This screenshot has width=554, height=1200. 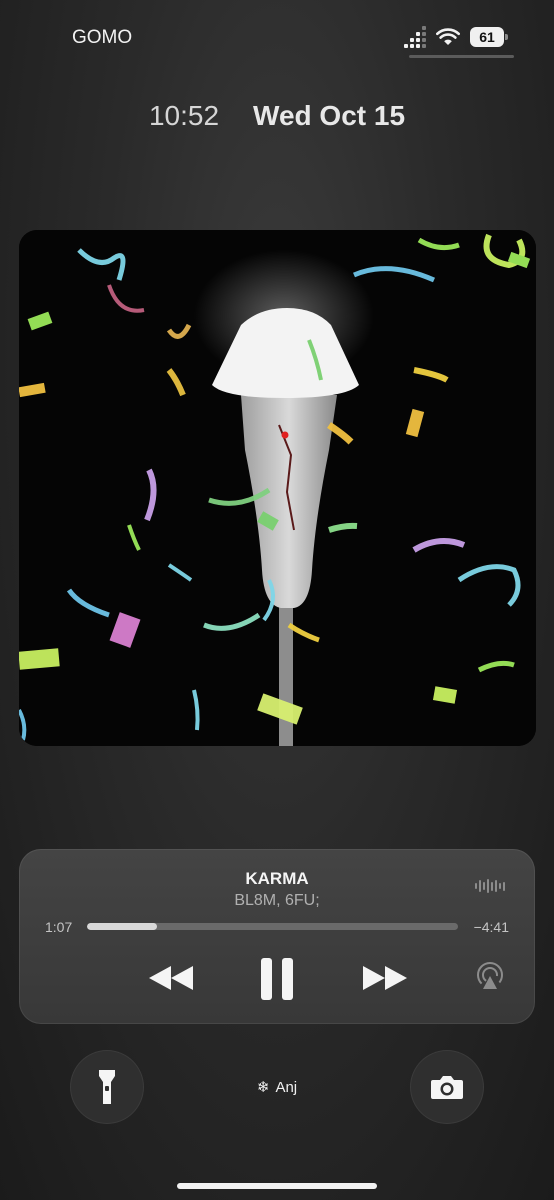 I want to click on pause-button, so click(x=277, y=979).